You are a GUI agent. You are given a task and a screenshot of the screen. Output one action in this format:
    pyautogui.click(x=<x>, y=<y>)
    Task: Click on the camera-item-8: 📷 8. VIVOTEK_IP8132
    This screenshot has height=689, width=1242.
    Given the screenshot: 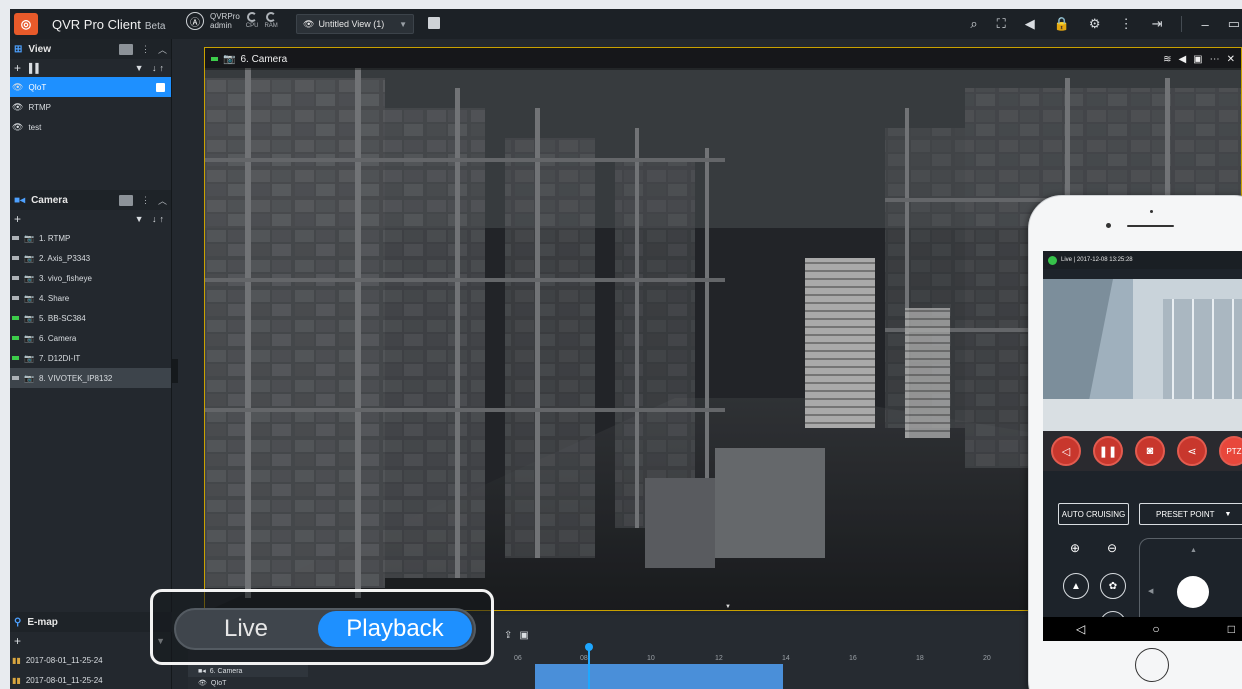 What is the action you would take?
    pyautogui.click(x=90, y=378)
    